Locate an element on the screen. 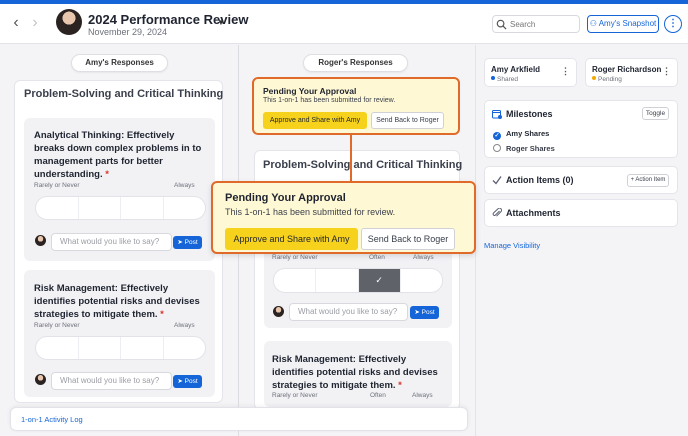  rating-scale: ✓ is located at coordinates (358, 280).